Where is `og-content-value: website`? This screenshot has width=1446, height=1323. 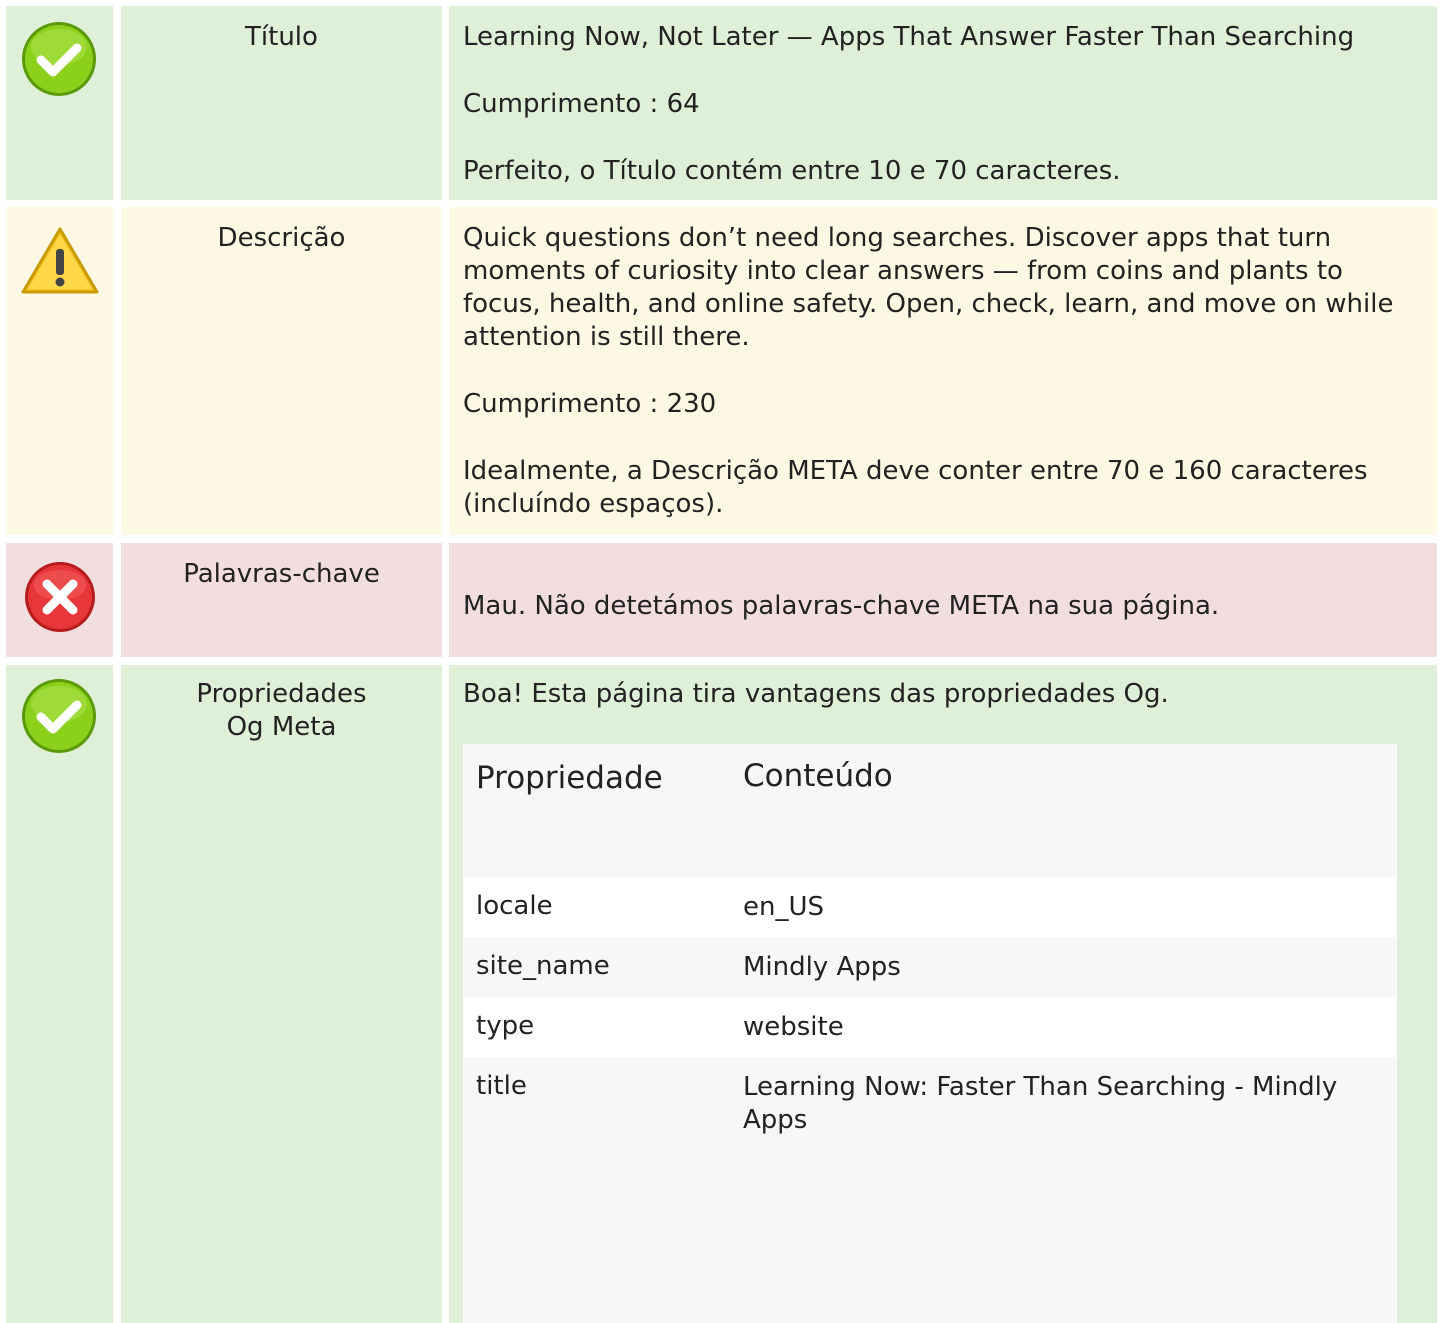 og-content-value: website is located at coordinates (793, 1027).